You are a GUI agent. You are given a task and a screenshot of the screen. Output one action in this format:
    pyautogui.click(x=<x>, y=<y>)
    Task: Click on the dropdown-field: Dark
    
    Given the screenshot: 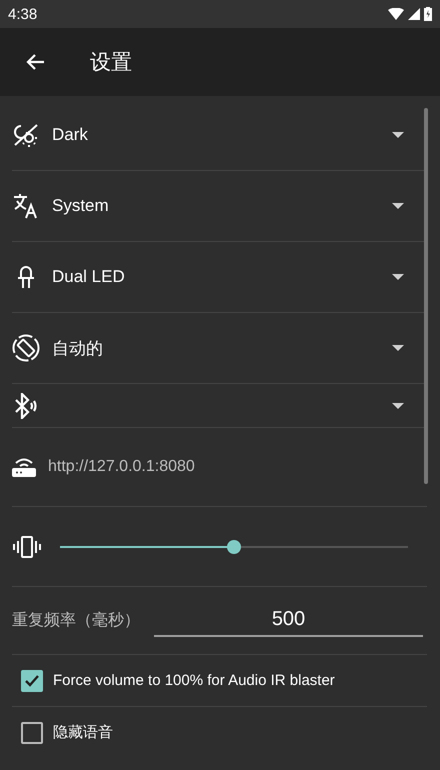 What is the action you would take?
    pyautogui.click(x=219, y=135)
    